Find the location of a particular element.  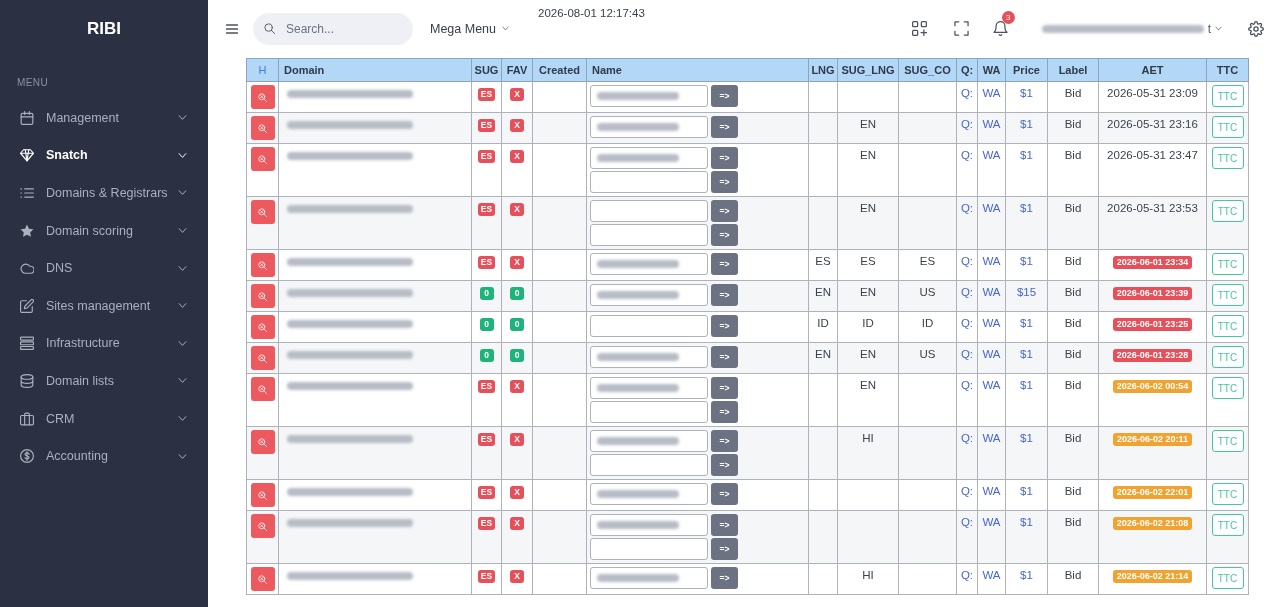

sidebar-item: Snatch is located at coordinates (104, 155).